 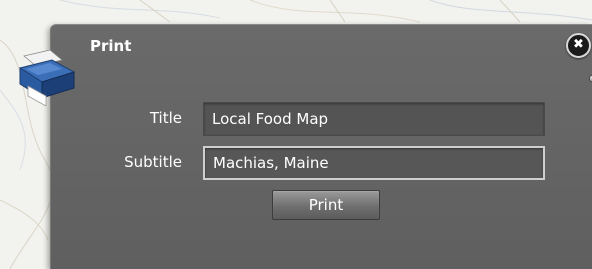 I want to click on printer-icon, so click(x=47, y=78).